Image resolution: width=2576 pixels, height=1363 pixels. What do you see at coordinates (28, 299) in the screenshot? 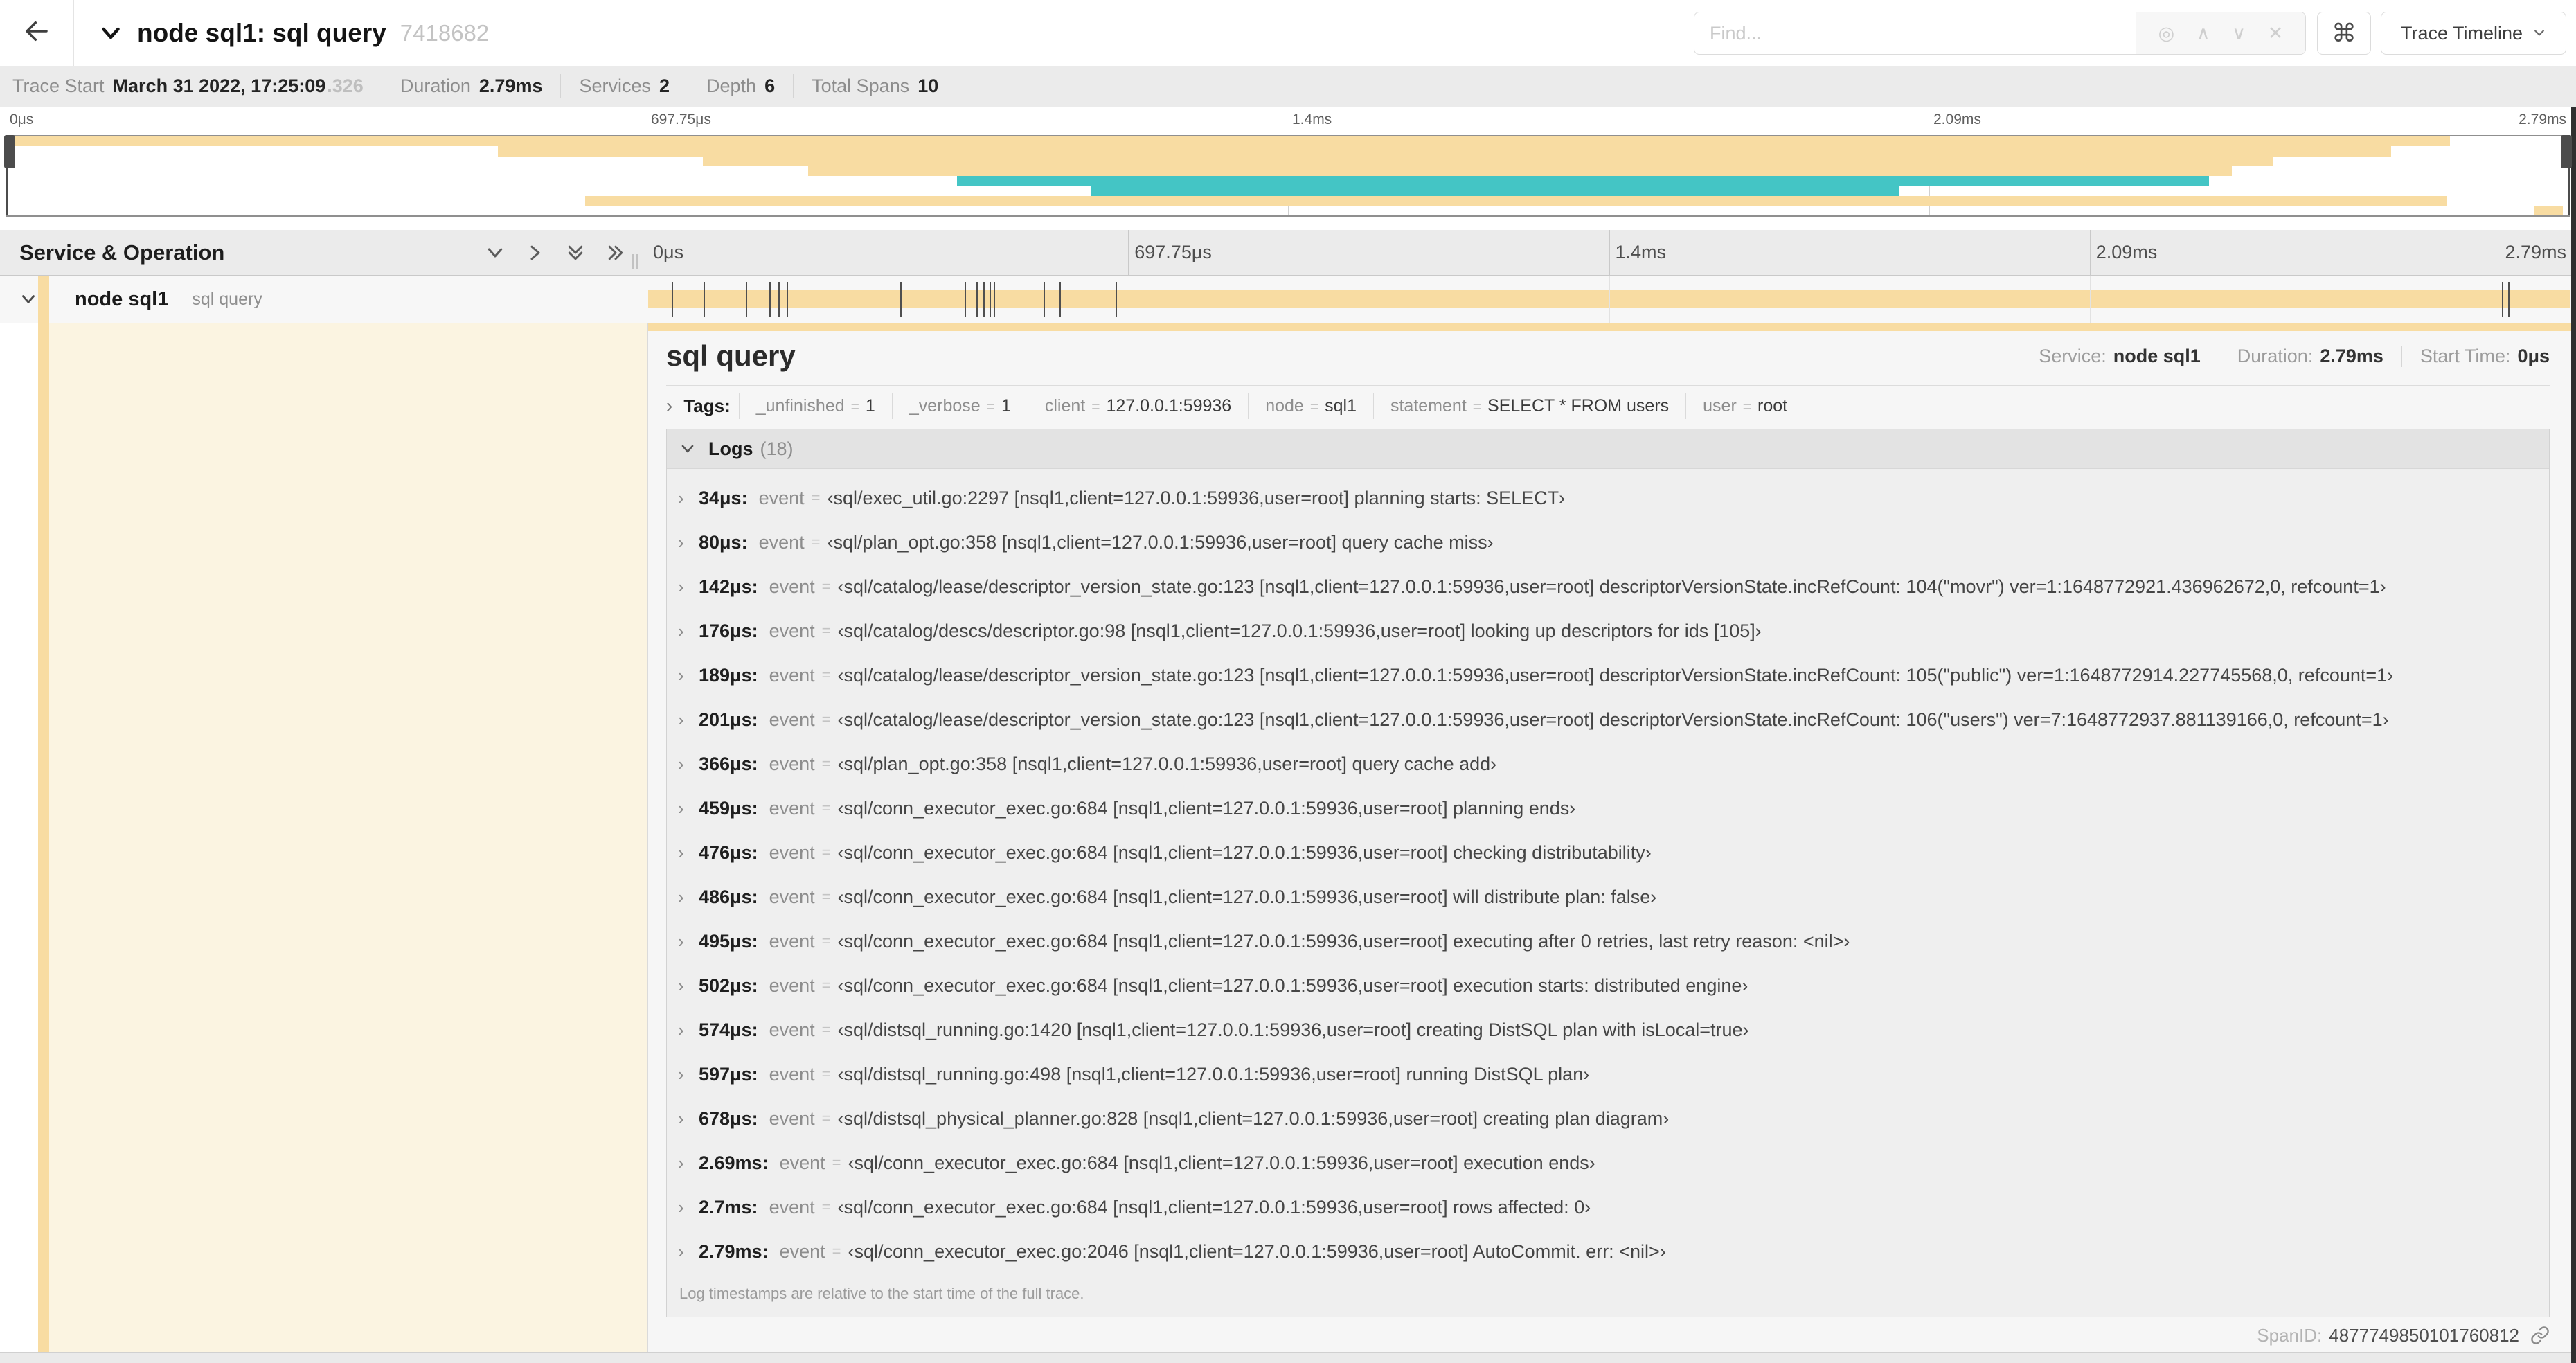
I see `span-collapse-icon` at bounding box center [28, 299].